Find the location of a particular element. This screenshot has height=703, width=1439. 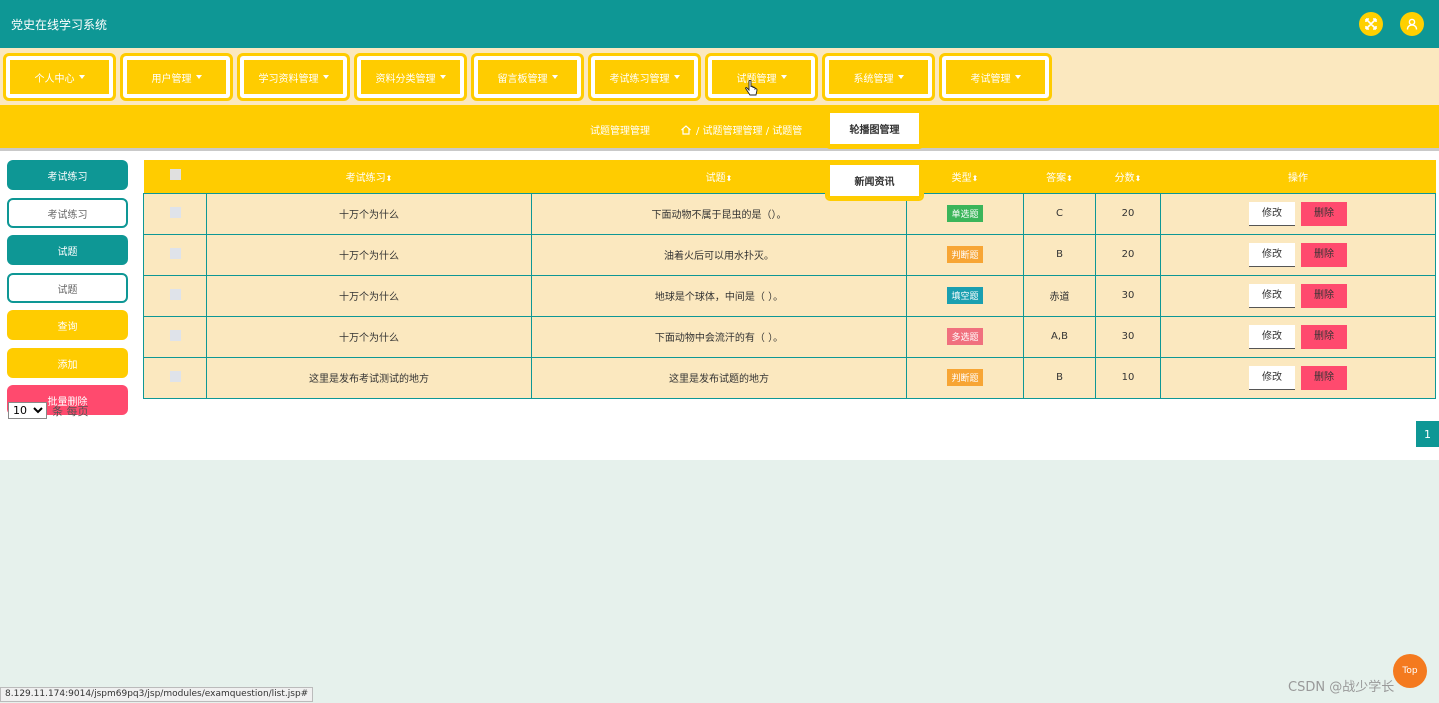

nav-label: 资料分类管理 is located at coordinates (405, 79).